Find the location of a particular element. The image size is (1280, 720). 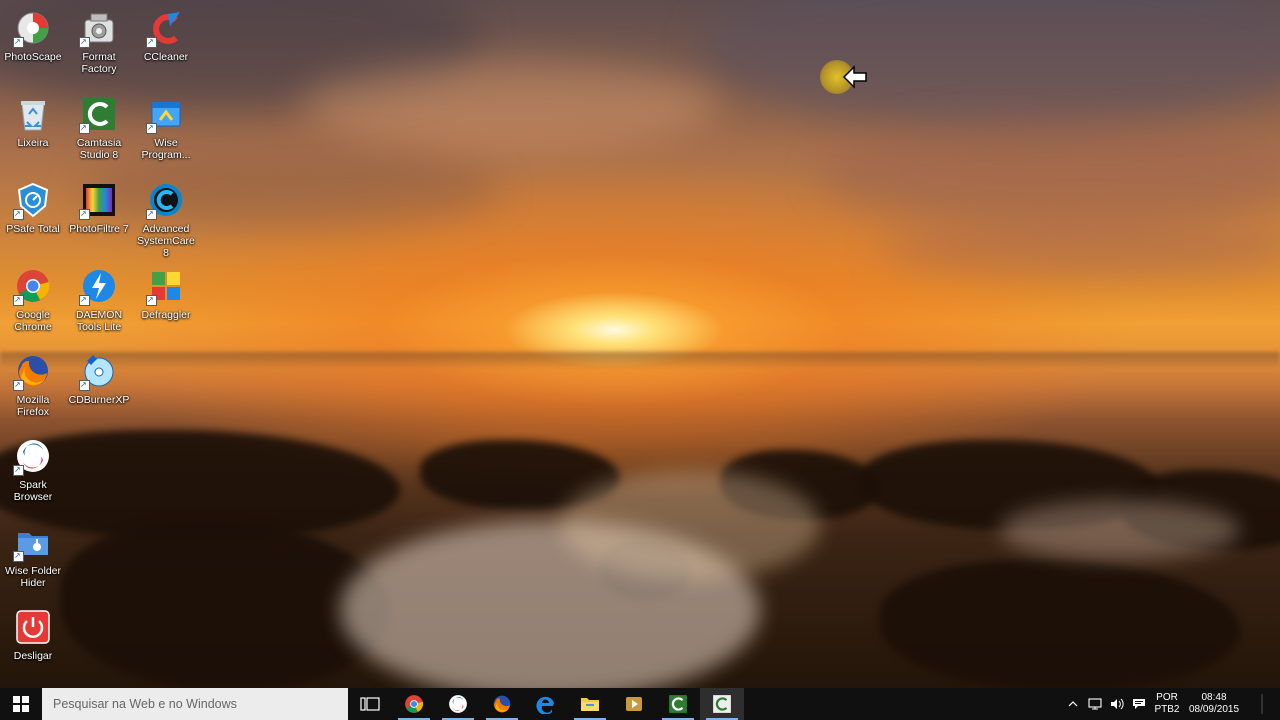

windows-logo-icon is located at coordinates (21, 704).